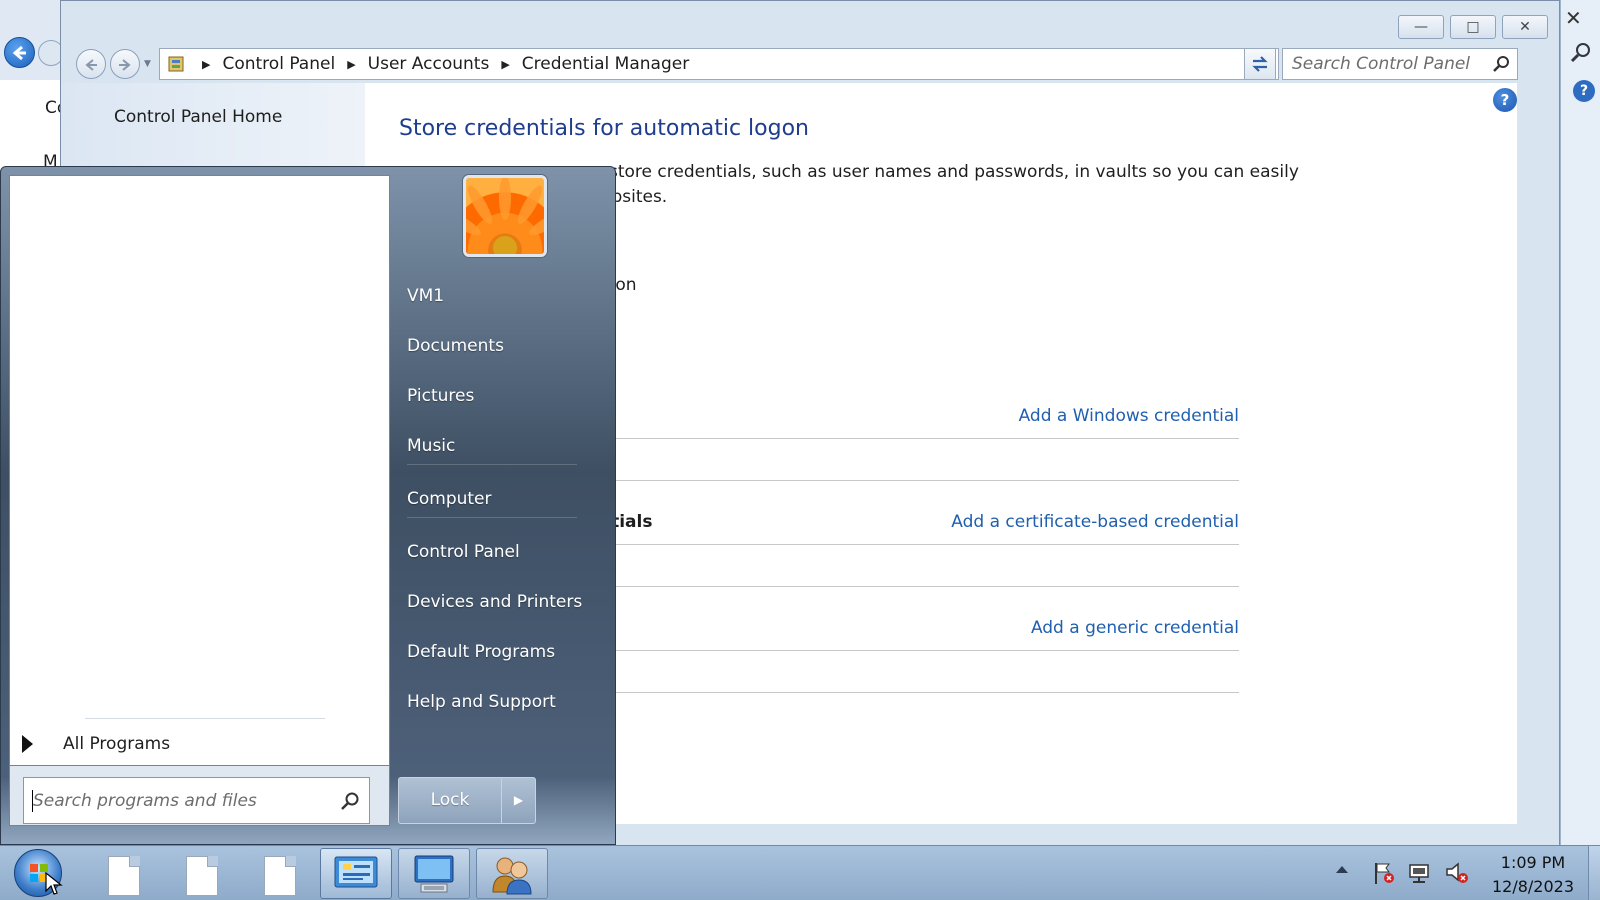 The image size is (1600, 900). Describe the element at coordinates (1505, 100) in the screenshot. I see `help-icon: ?` at that location.